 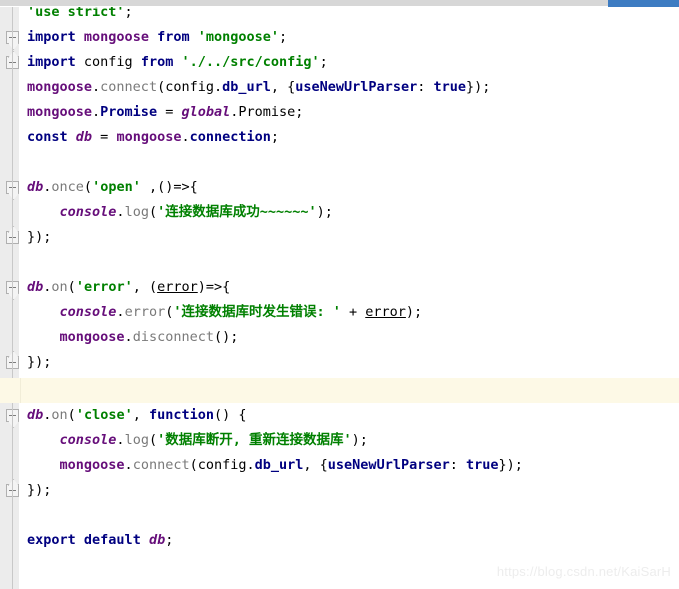 I want to click on code-line: import mongoose from 'mongoose';, so click(x=153, y=37).